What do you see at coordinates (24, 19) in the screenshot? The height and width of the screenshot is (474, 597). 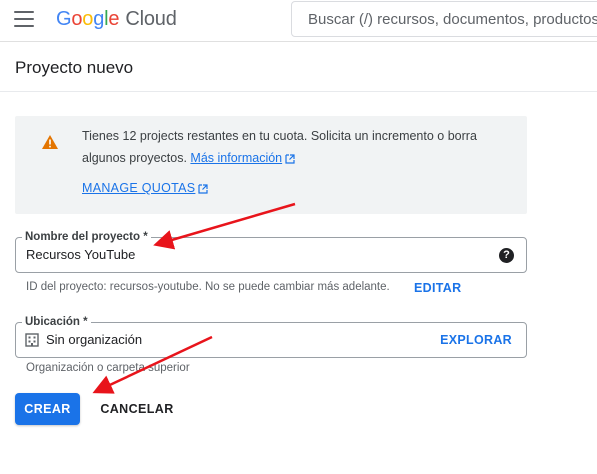 I see `hamburger-menu-icon` at bounding box center [24, 19].